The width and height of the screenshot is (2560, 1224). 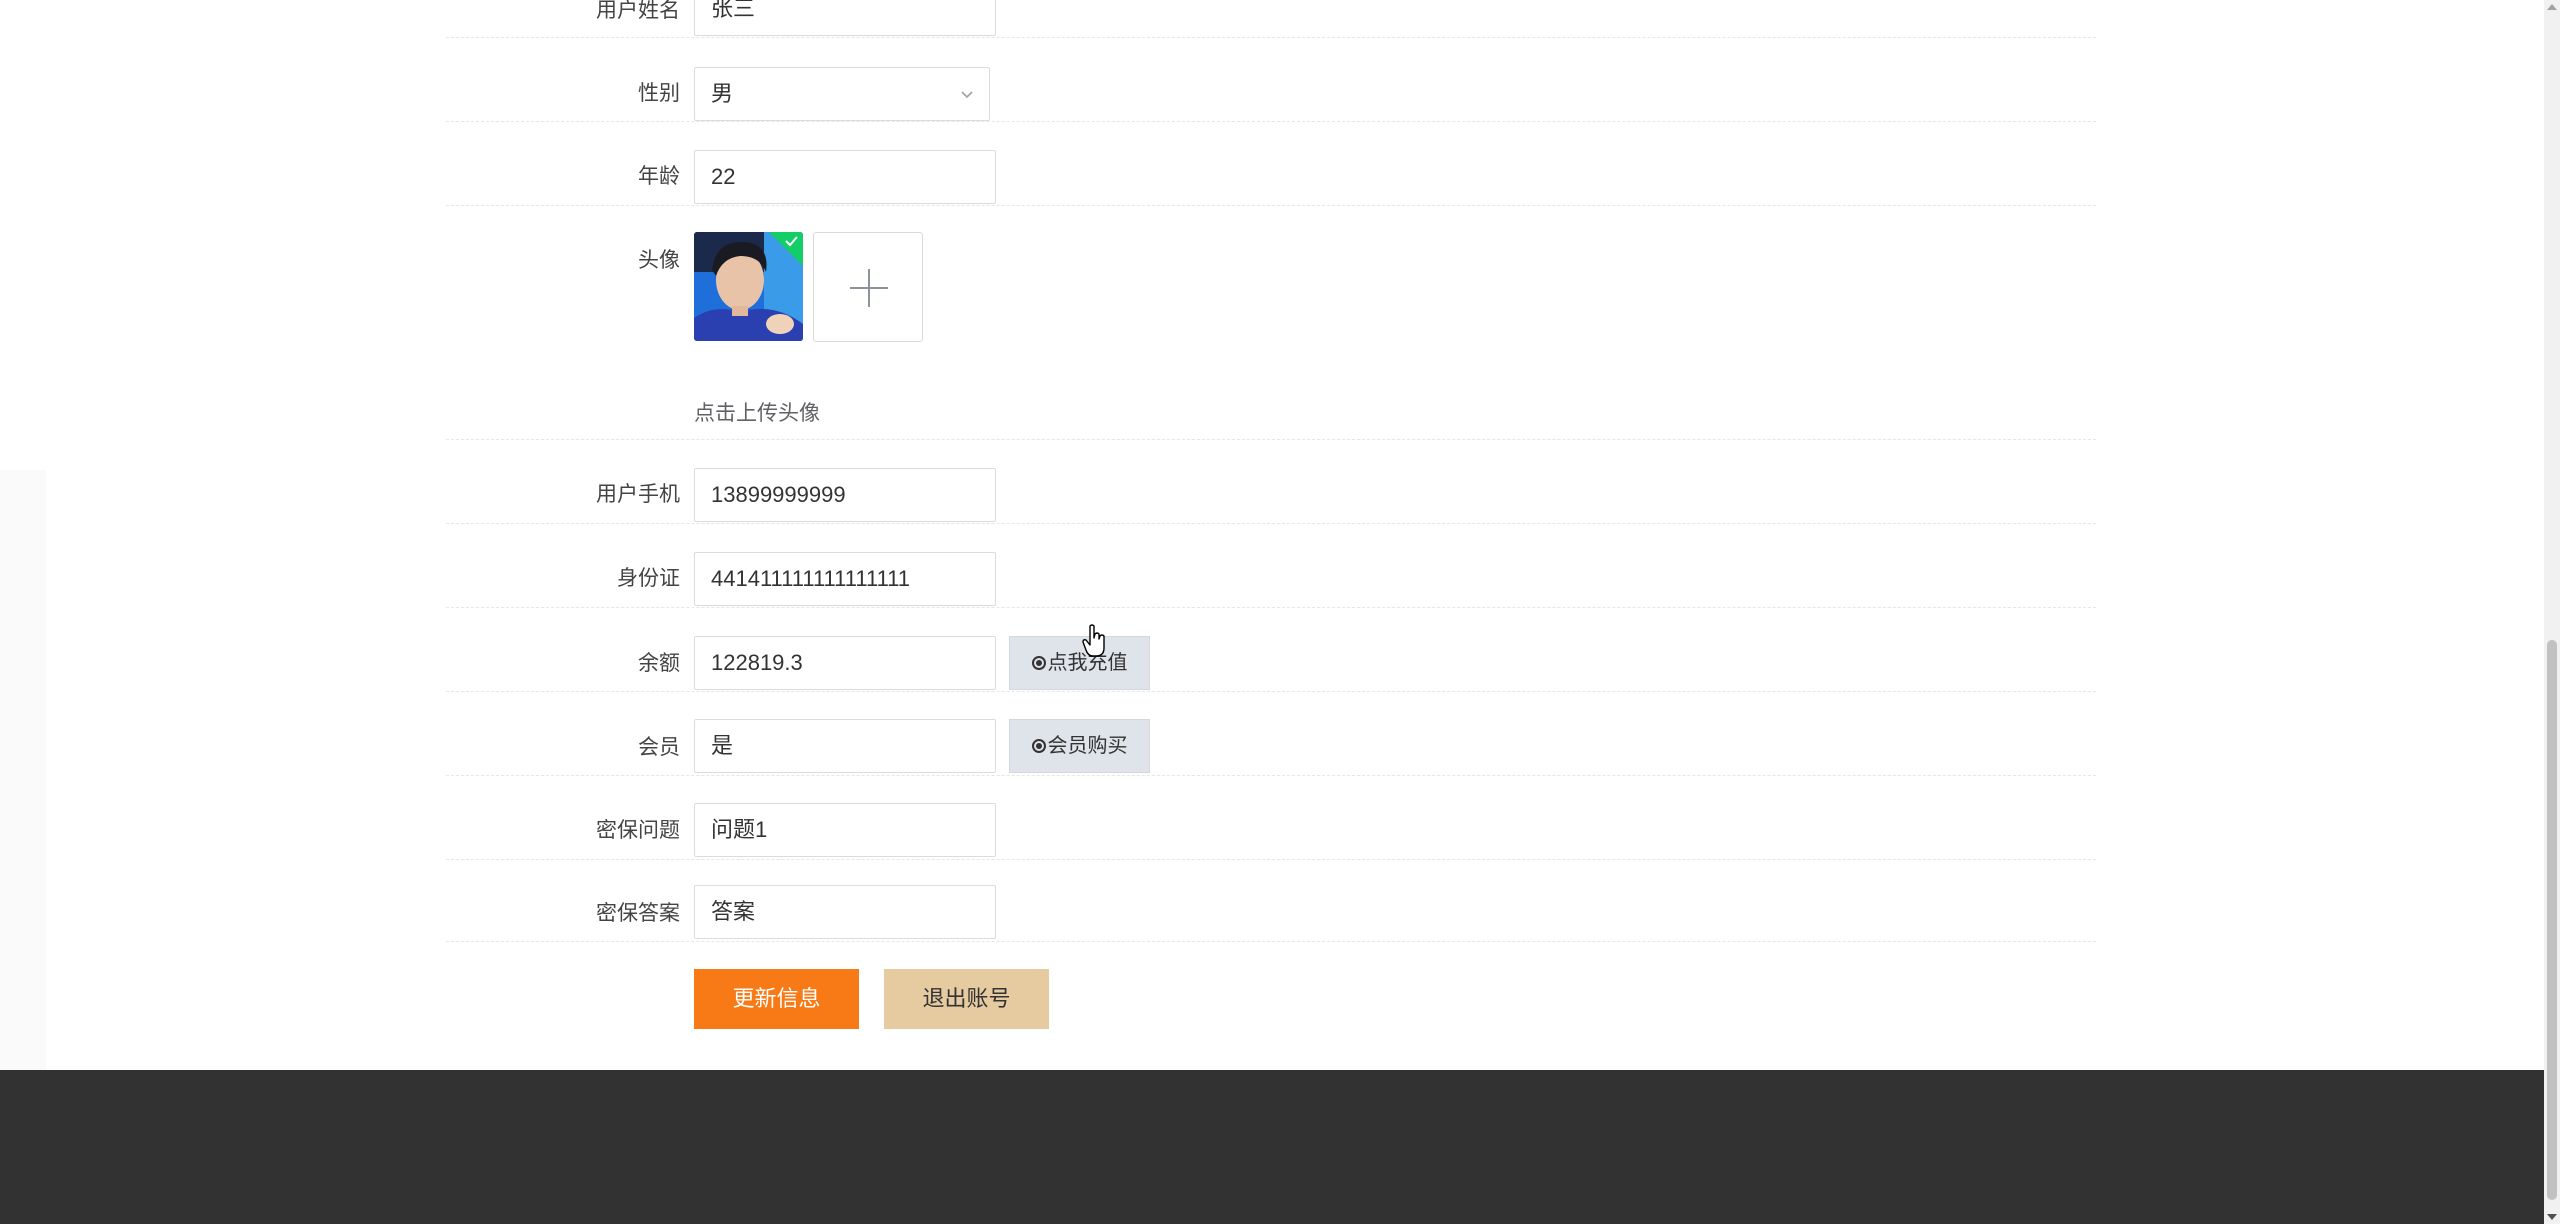 I want to click on buy-membership-button-label: 会员购买, so click(x=1087, y=746).